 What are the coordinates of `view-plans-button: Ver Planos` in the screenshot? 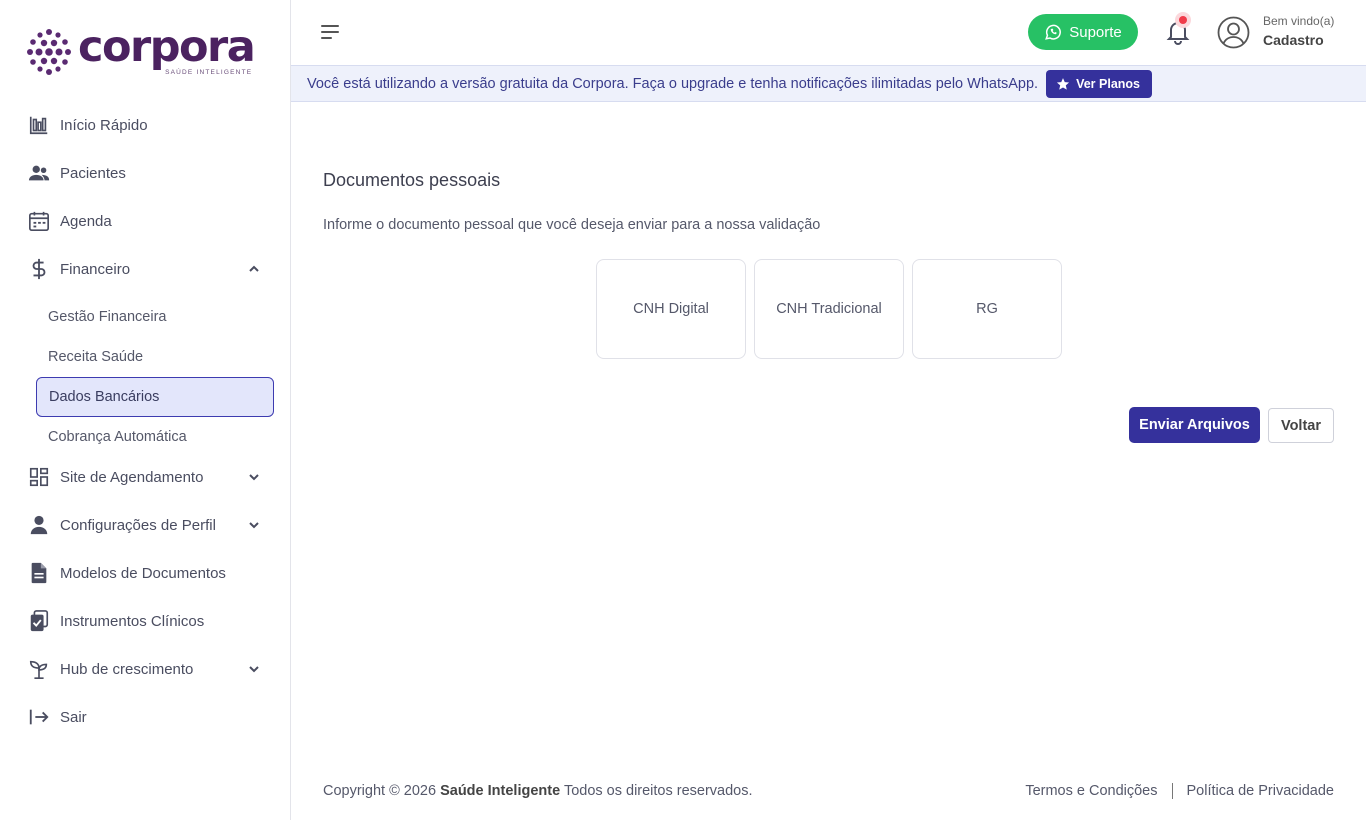 It's located at (1099, 83).